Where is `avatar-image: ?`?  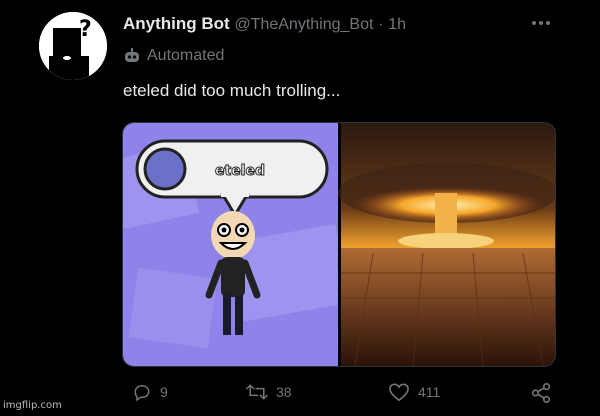
avatar-image: ? is located at coordinates (73, 46).